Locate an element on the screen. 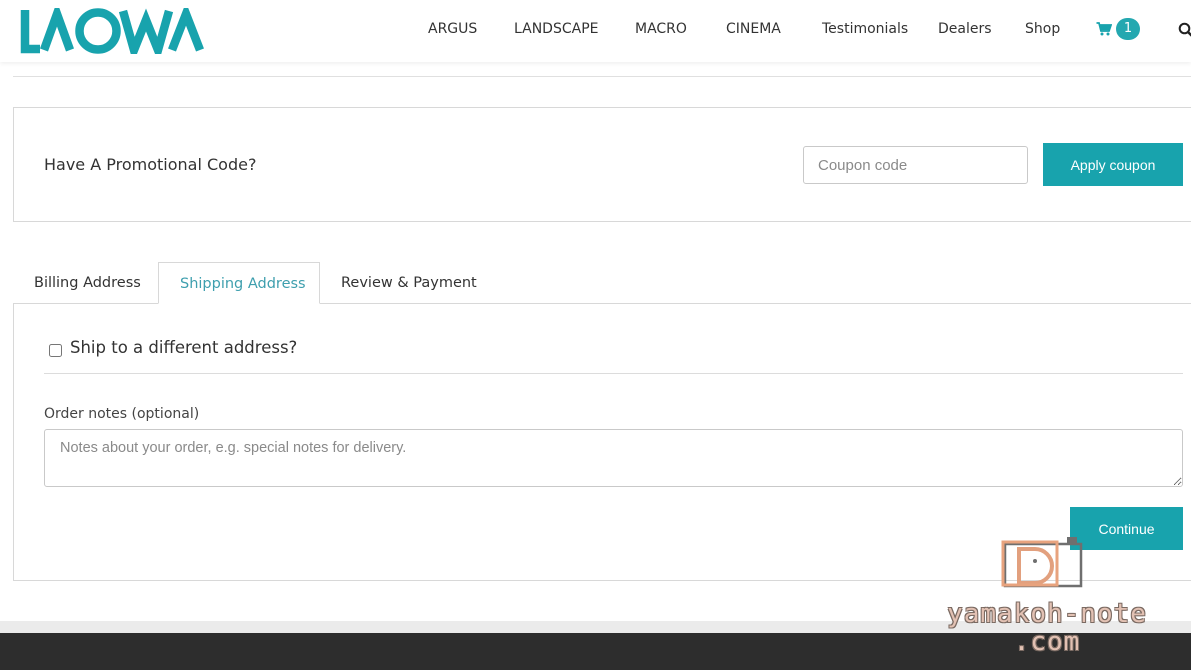  tab-shipping-address: Shipping Address is located at coordinates (239, 283).